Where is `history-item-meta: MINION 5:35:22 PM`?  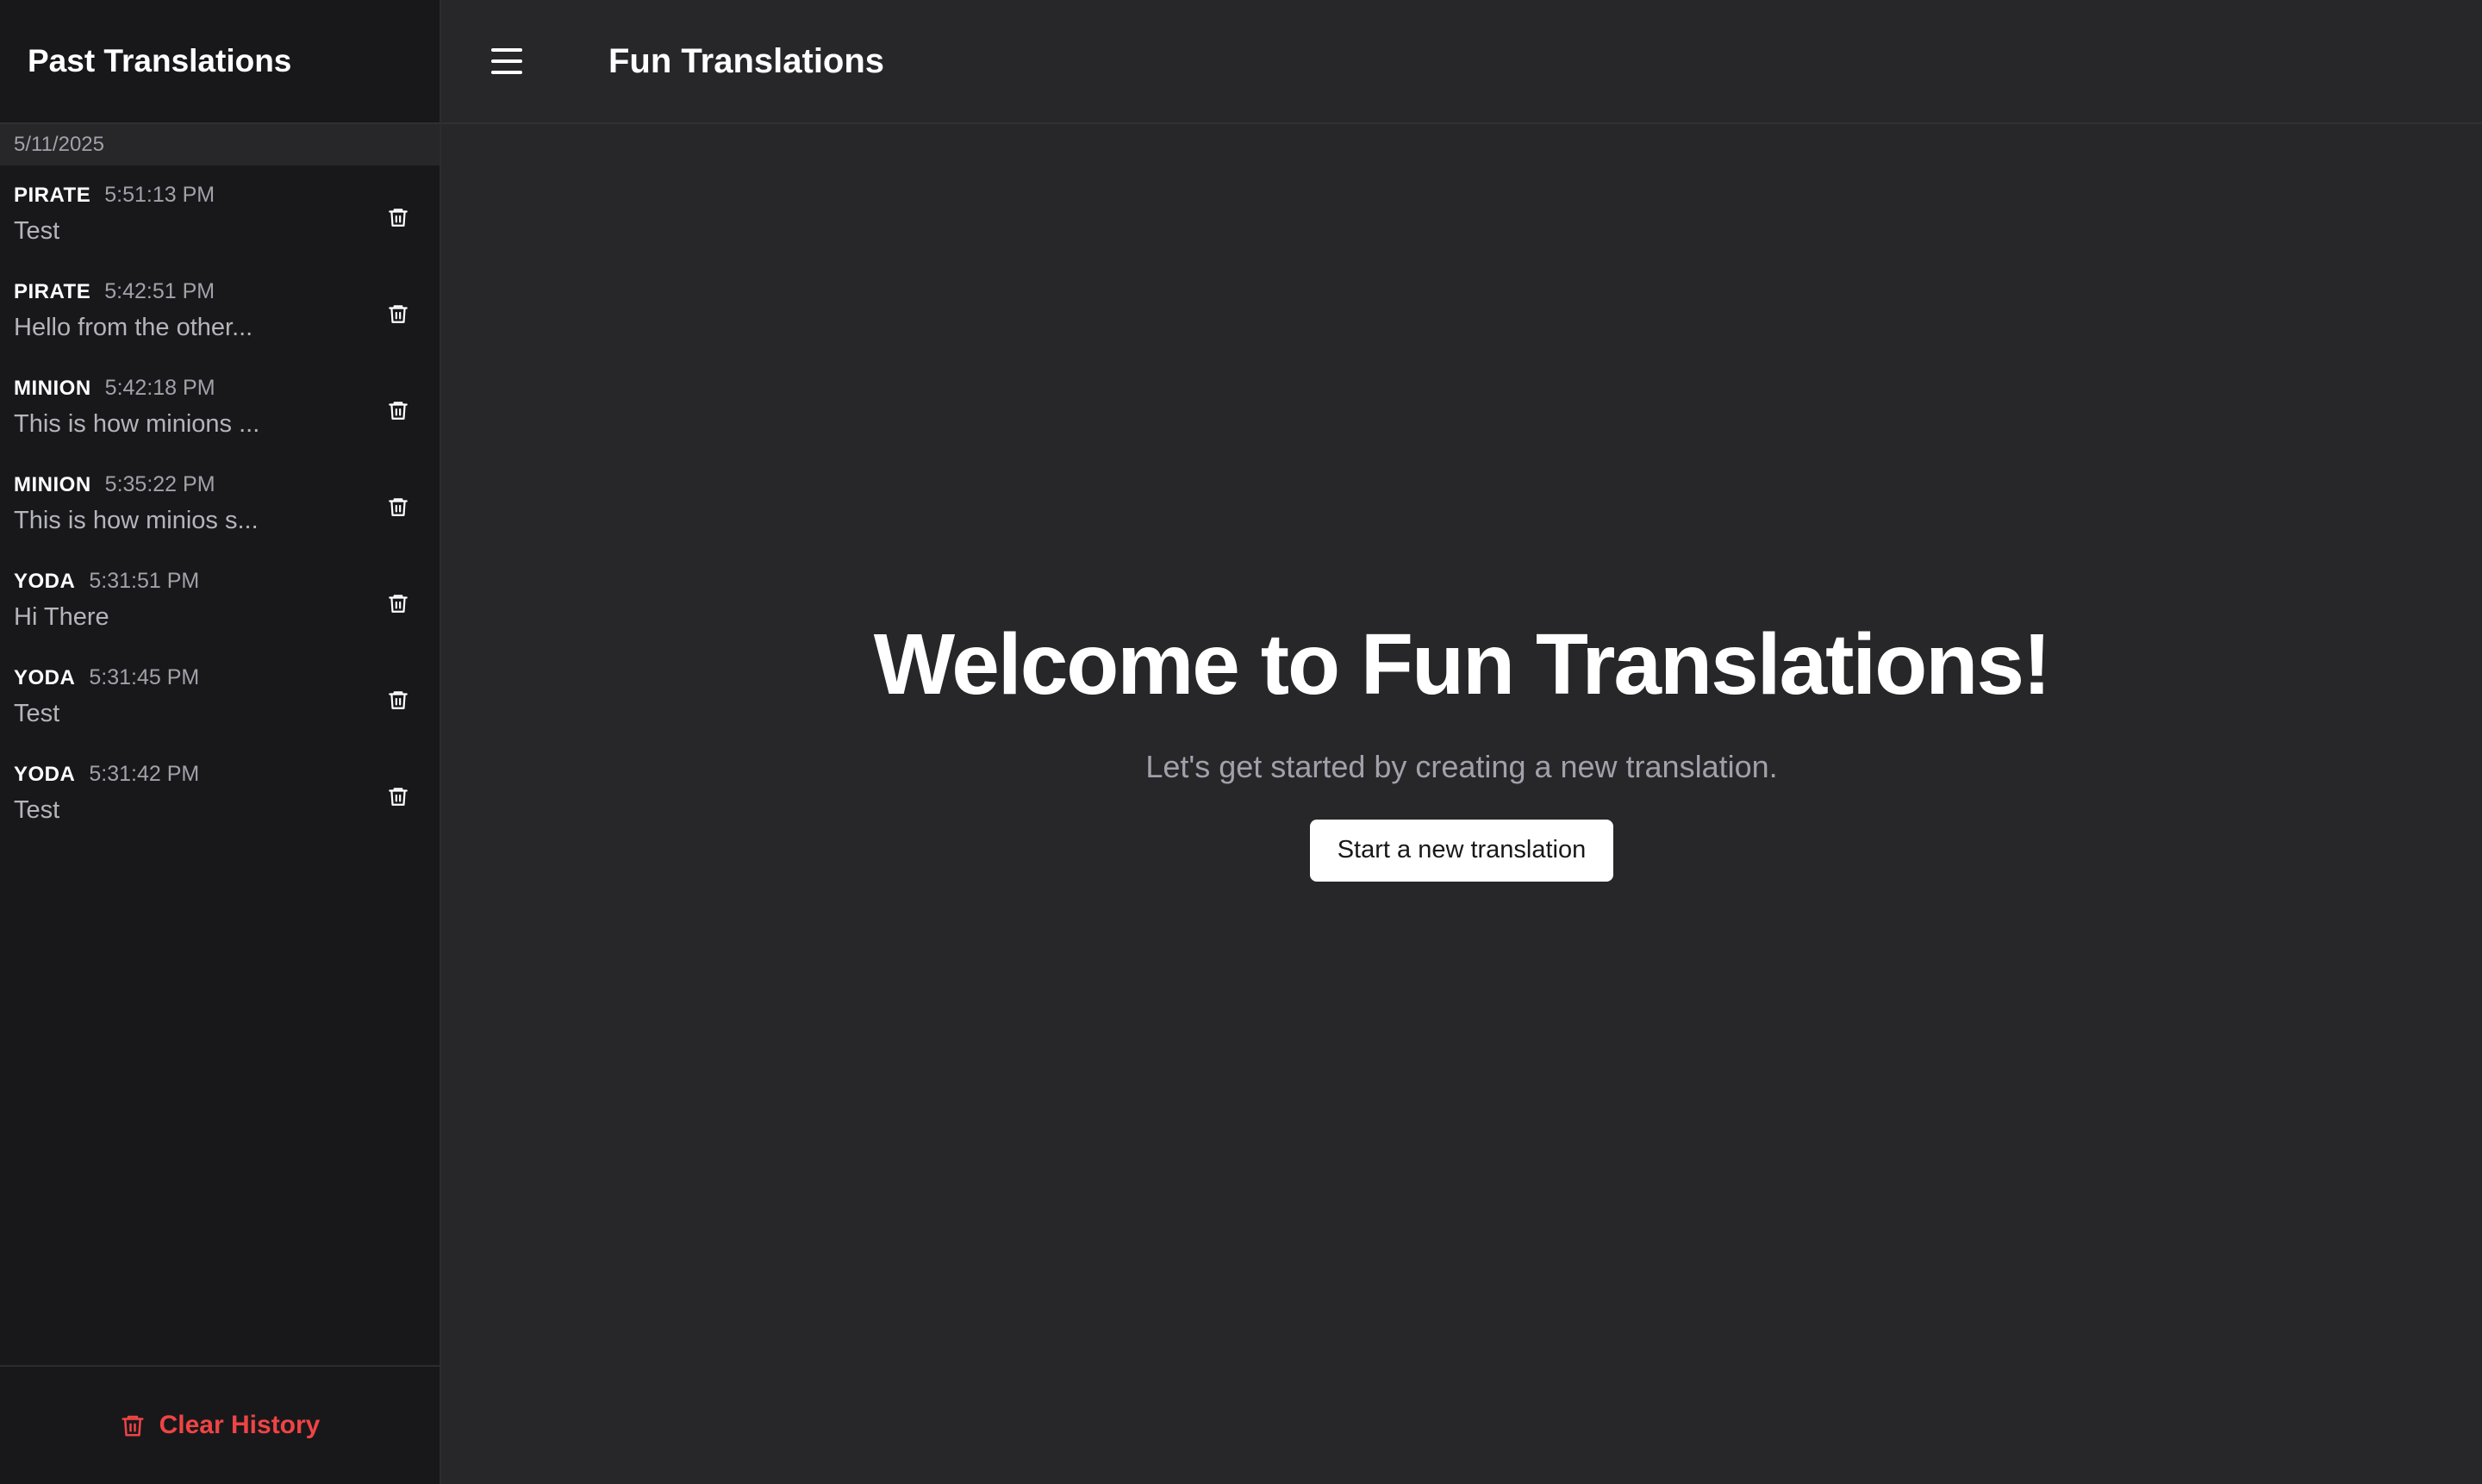 history-item-meta: MINION 5:35:22 PM is located at coordinates (220, 487).